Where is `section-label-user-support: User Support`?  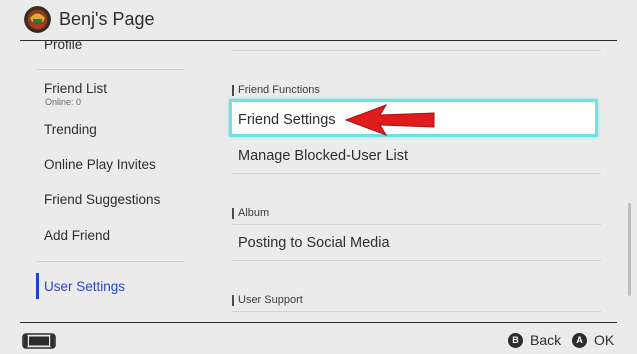
section-label-user-support: User Support is located at coordinates (267, 300).